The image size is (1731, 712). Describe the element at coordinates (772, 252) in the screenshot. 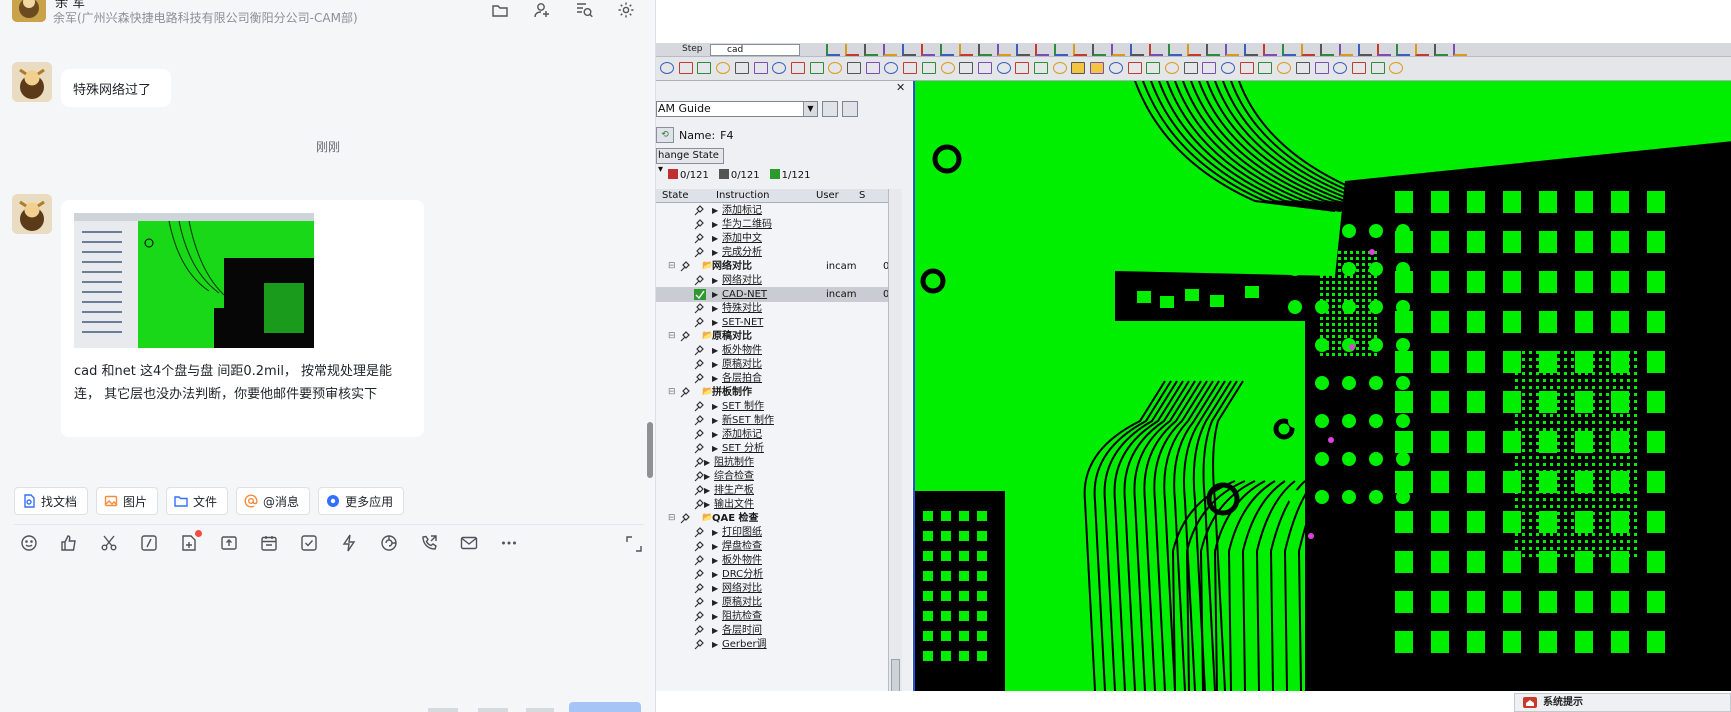

I see `tree-item: ▶ 完成分析` at that location.